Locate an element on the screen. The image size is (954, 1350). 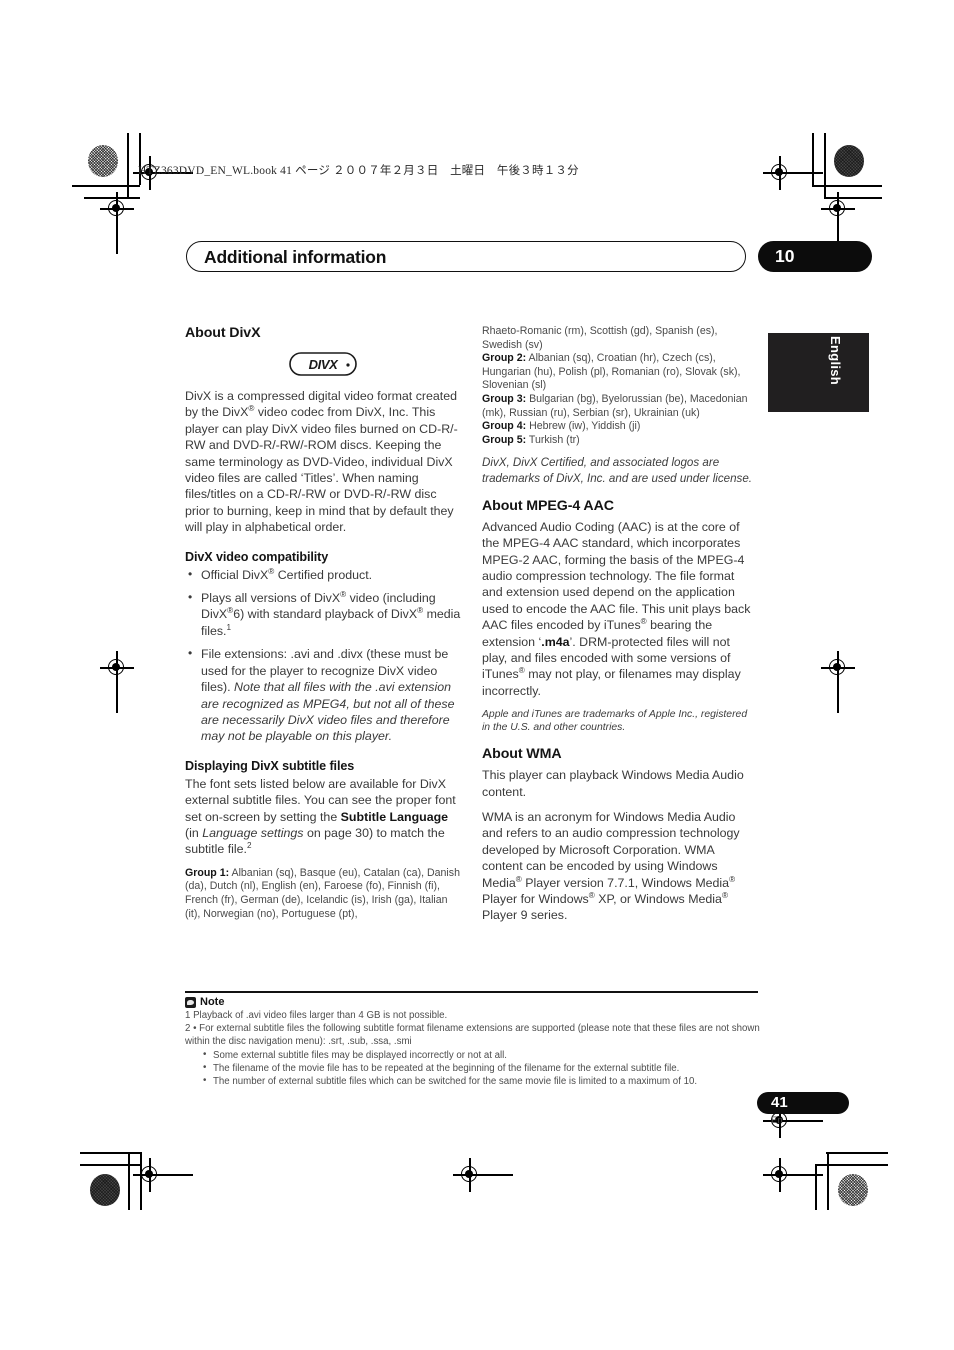
group-4-text: Hebrew (iw), Yiddish (ji) is located at coordinates (583, 426).